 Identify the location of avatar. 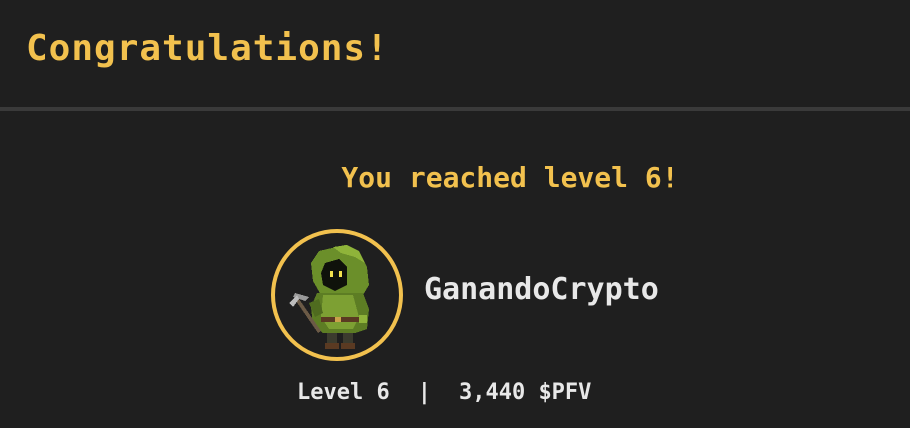
(337, 295).